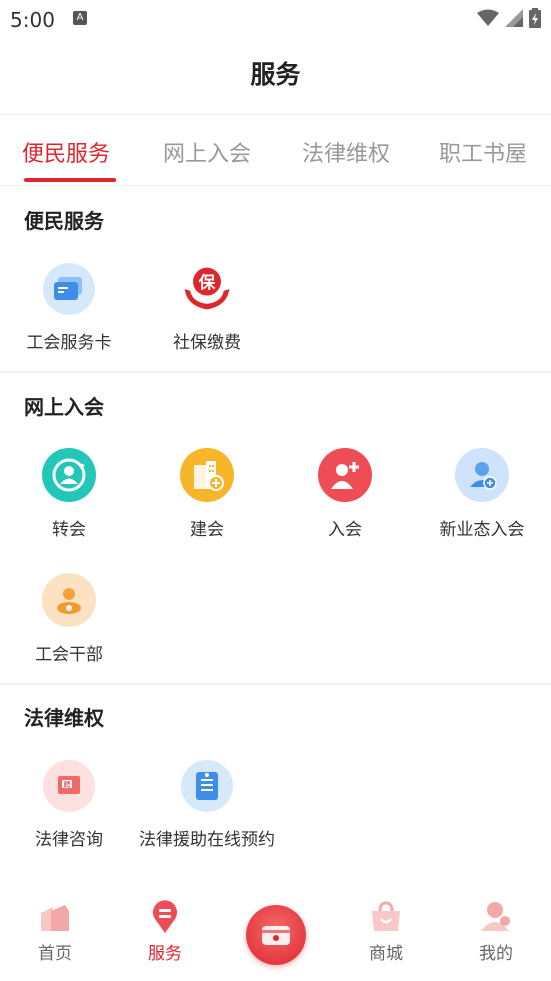  I want to click on tabs-divider, so click(275, 185).